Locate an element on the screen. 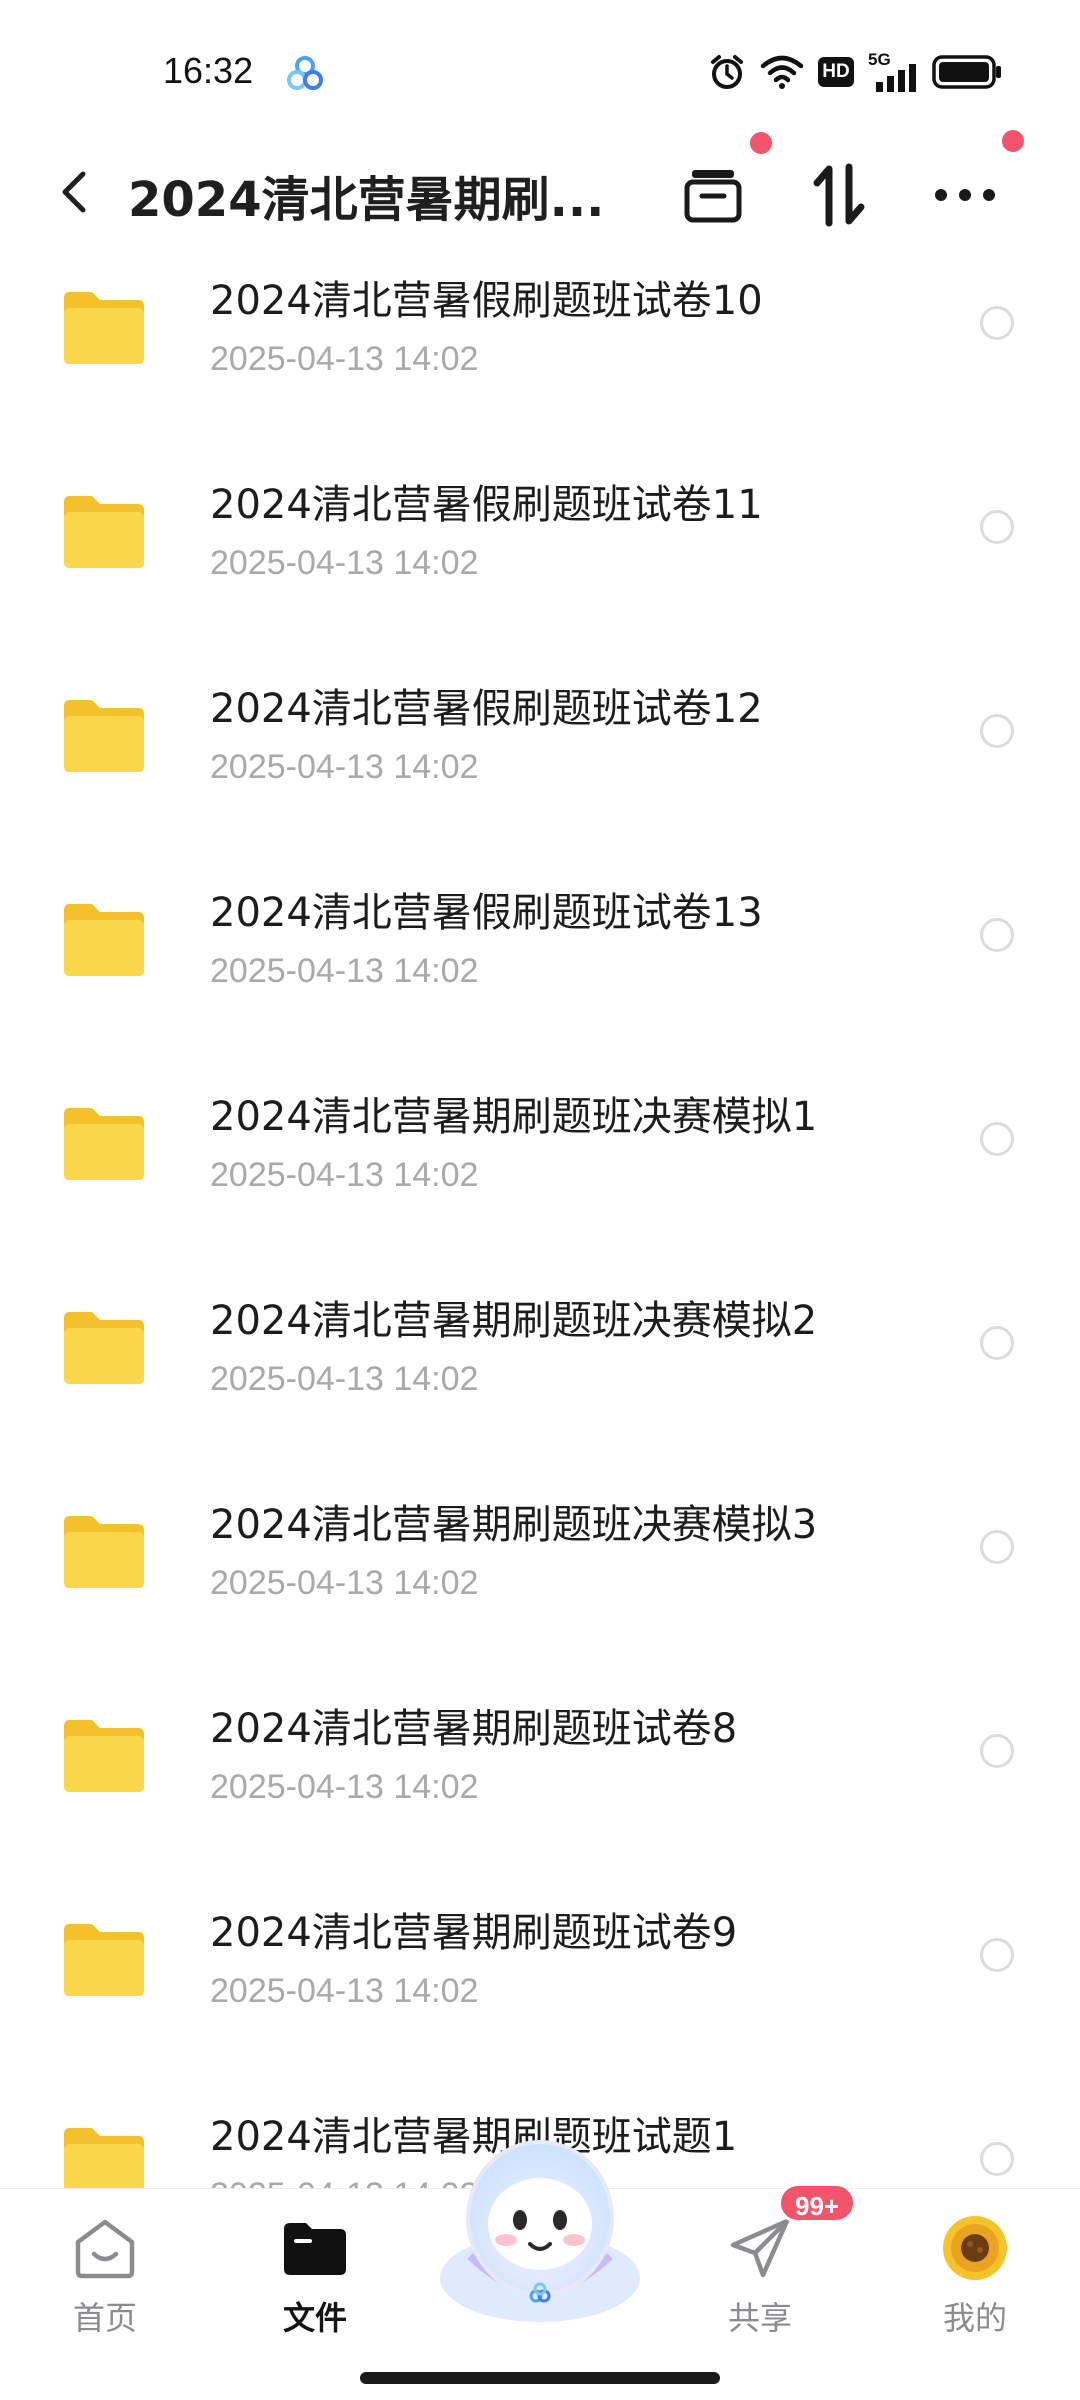 Image resolution: width=1080 pixels, height=2400 pixels. nav-me-label: 我的 is located at coordinates (974, 2318).